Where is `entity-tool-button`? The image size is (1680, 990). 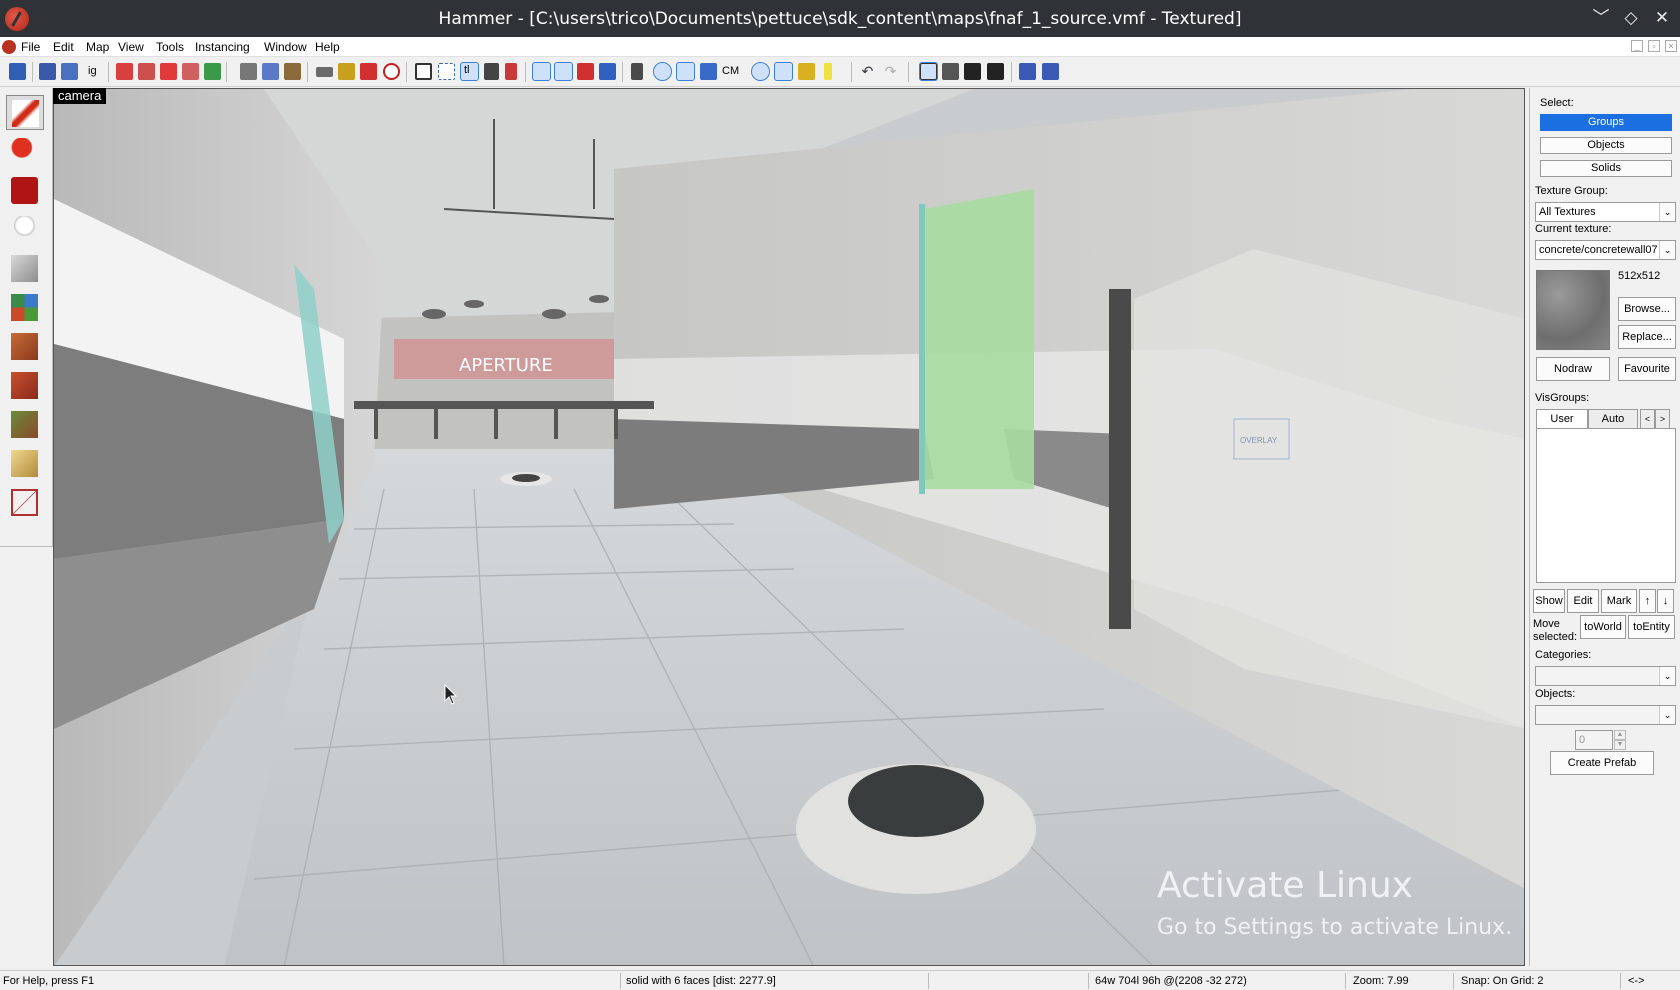 entity-tool-button is located at coordinates (25, 229).